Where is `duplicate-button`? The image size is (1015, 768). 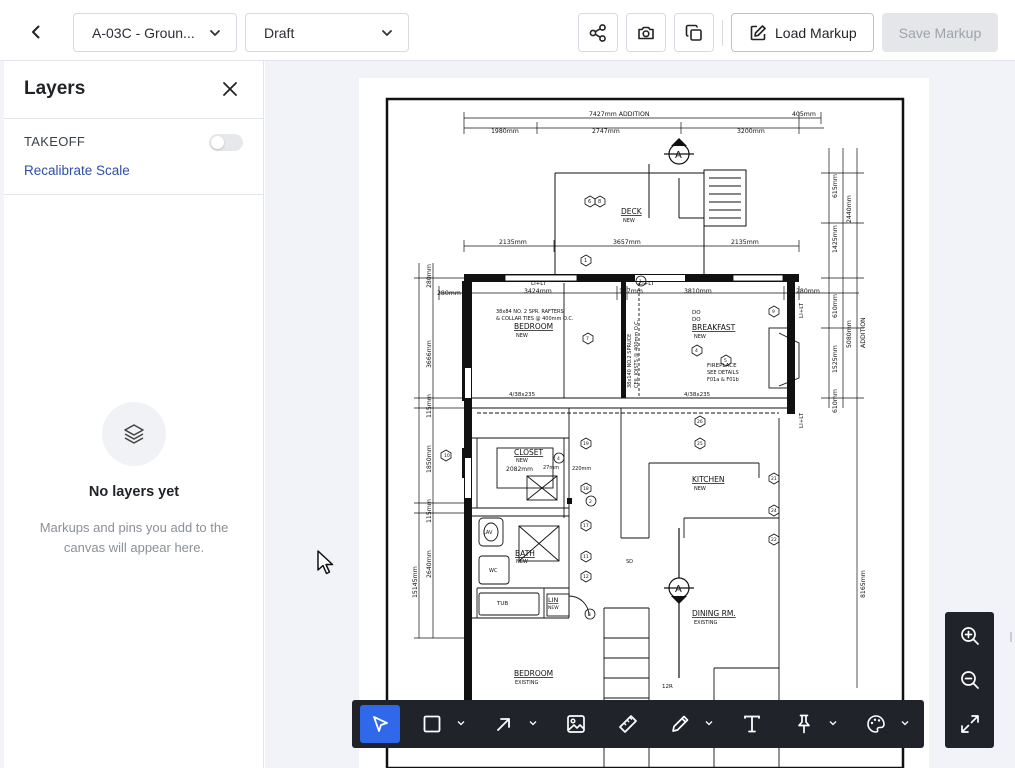 duplicate-button is located at coordinates (694, 32).